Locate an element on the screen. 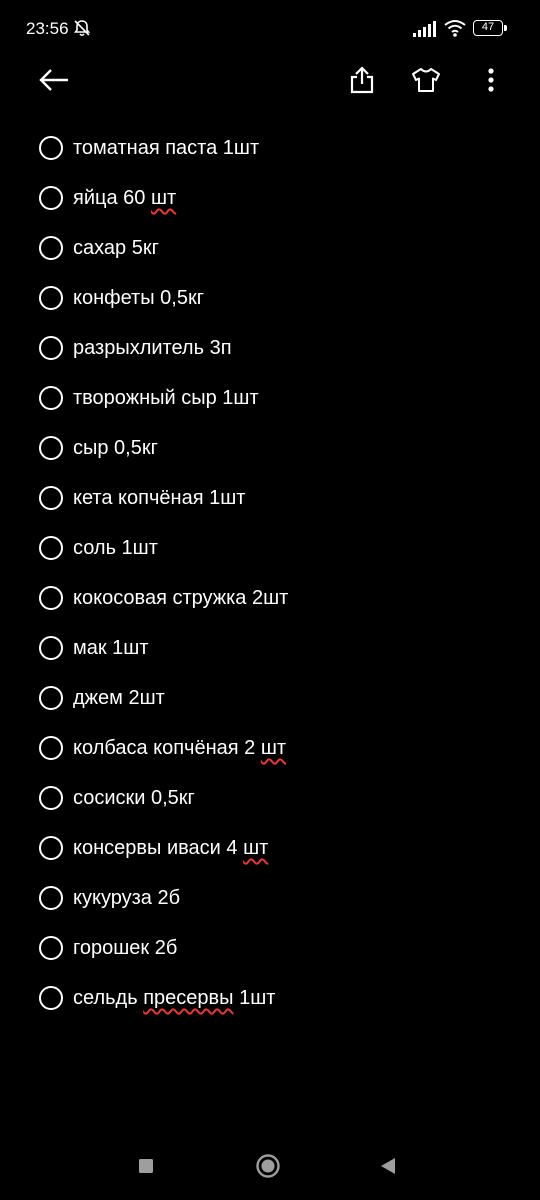 The width and height of the screenshot is (540, 1200). list-item: джем 2шт is located at coordinates (270, 698).